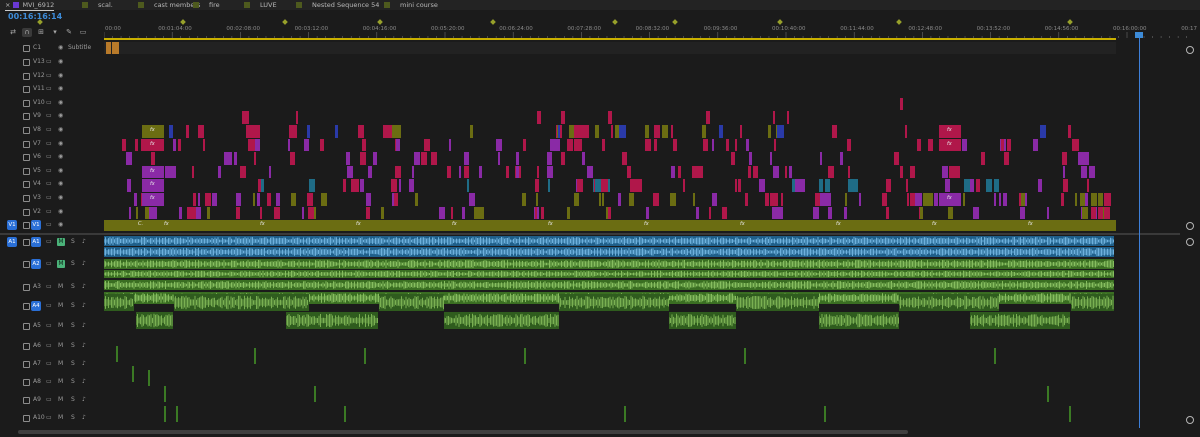  I want to click on audio-clip-a5-block, so click(1020, 320).